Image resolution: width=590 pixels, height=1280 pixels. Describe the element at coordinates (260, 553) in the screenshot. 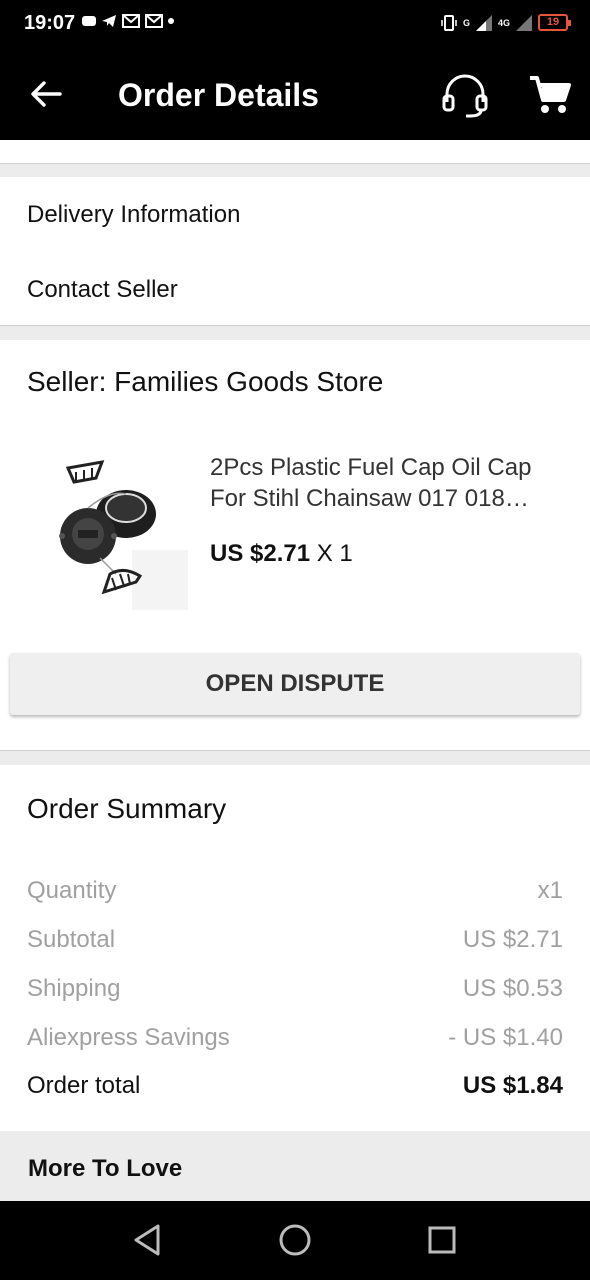

I see `product-price: US $2.71` at that location.